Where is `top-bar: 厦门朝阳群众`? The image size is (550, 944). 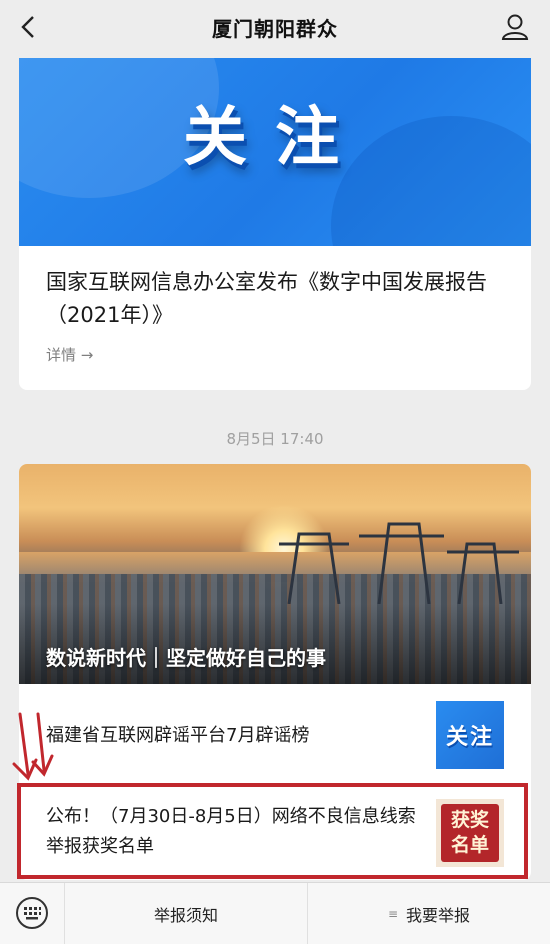
top-bar: 厦门朝阳群众 is located at coordinates (275, 27).